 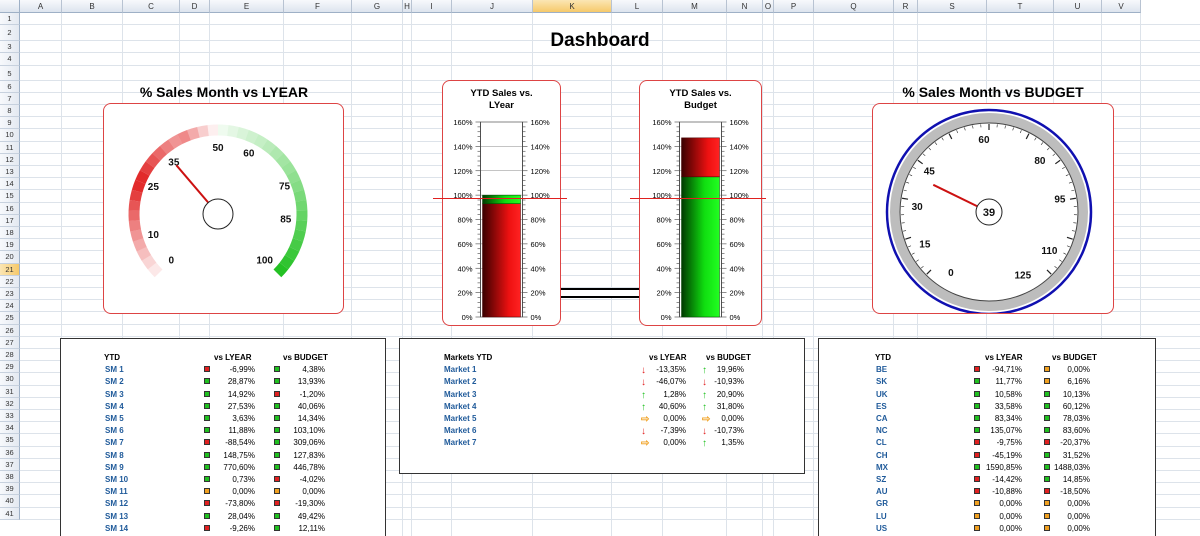 I want to click on row-header: 35, so click(x=10, y=440).